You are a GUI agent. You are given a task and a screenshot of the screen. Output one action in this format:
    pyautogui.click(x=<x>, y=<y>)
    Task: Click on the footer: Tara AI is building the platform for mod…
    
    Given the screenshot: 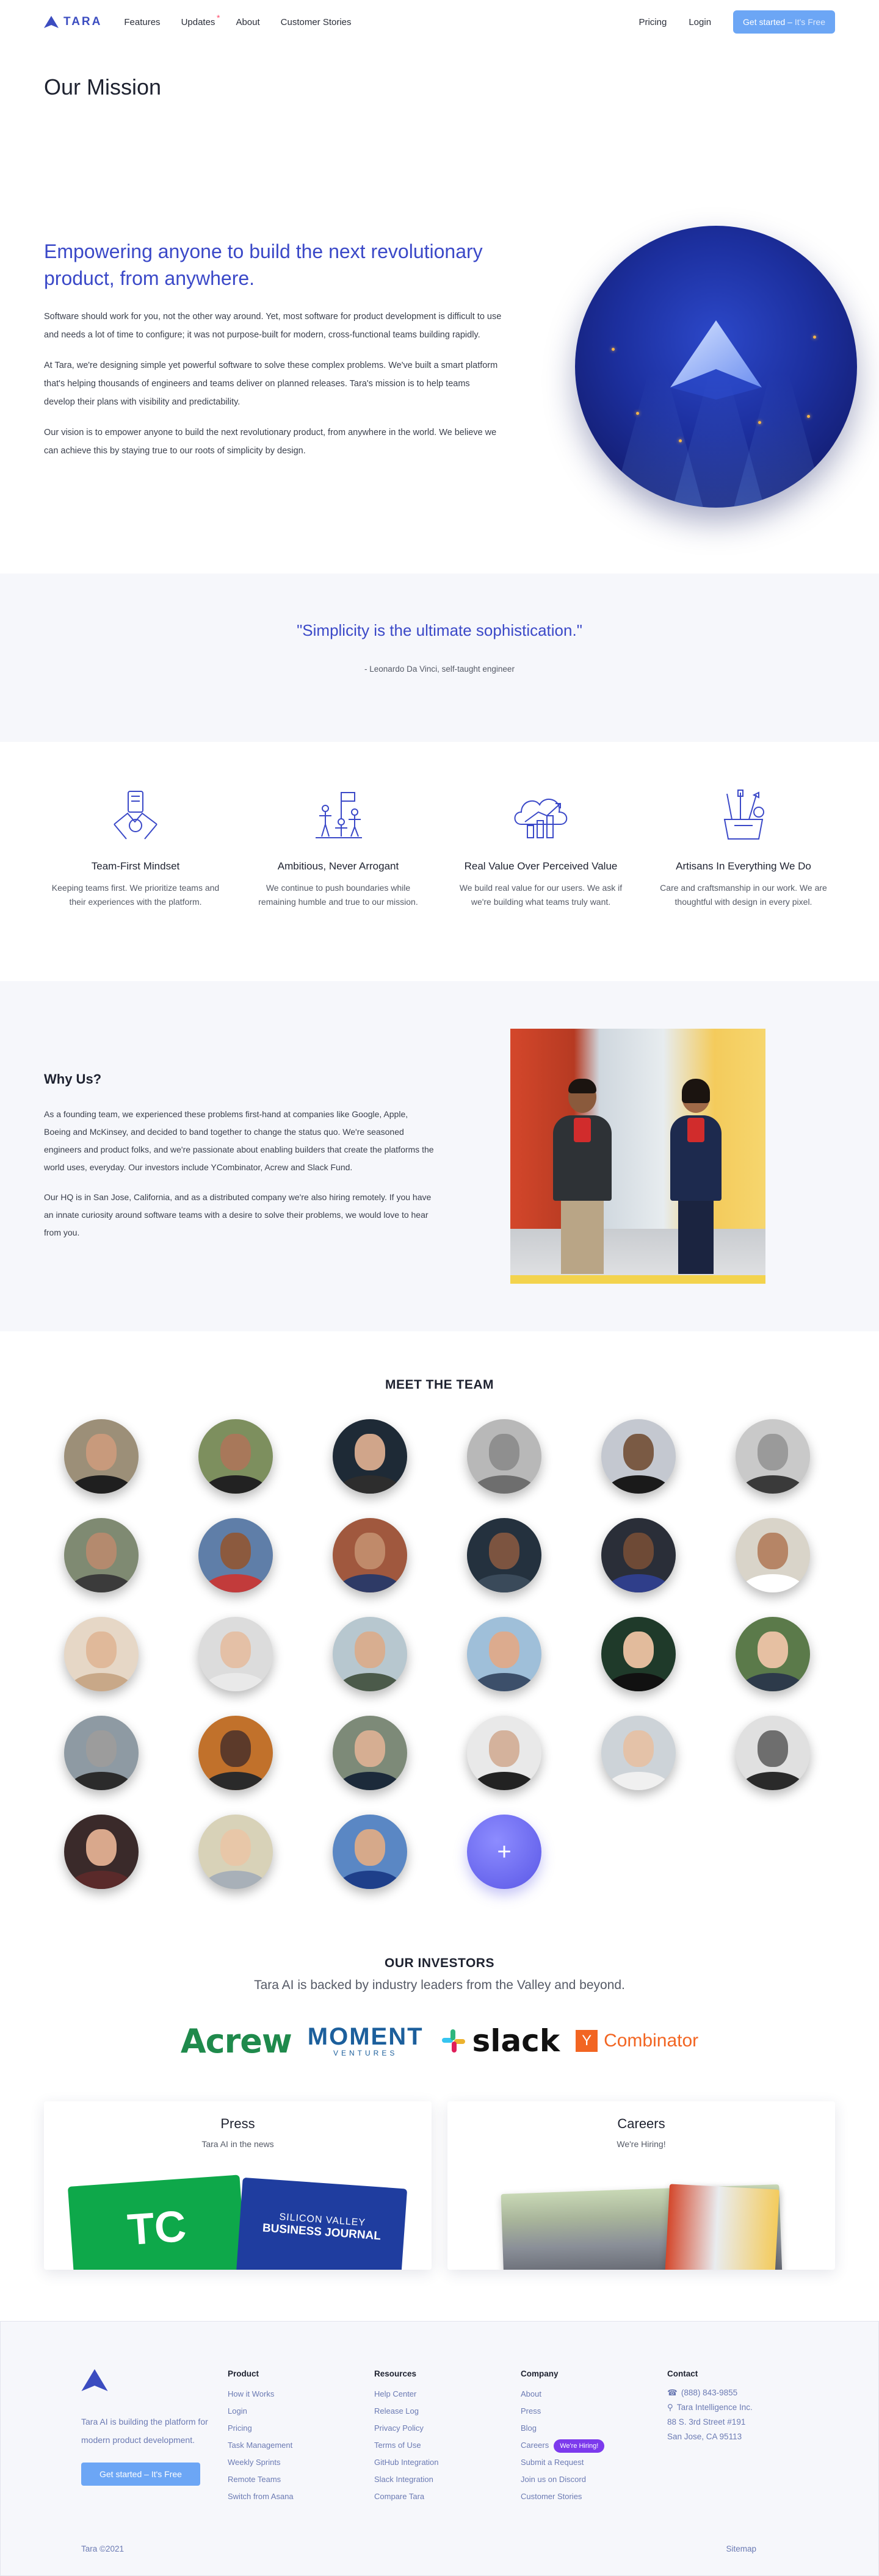 What is the action you would take?
    pyautogui.click(x=440, y=2448)
    